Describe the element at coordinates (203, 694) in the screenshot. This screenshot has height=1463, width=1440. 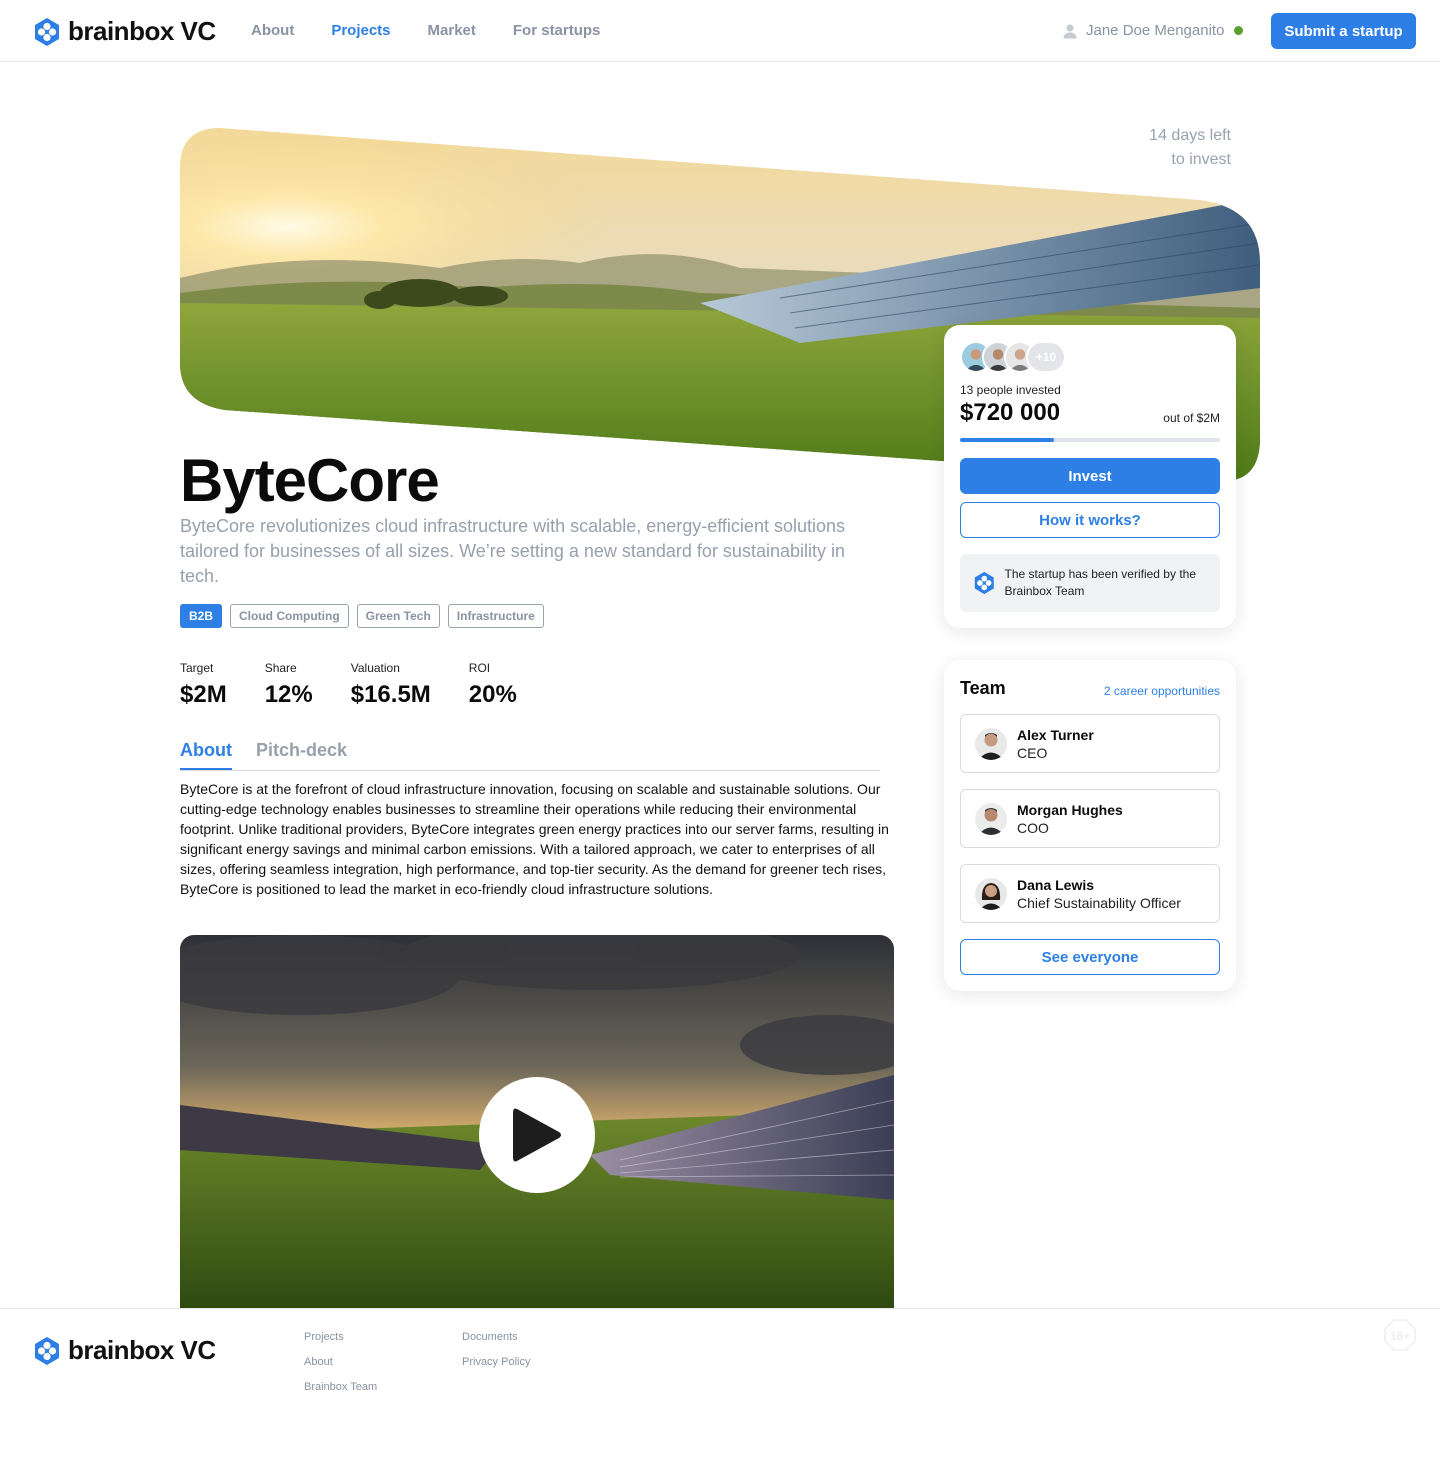
I see `stat-value: $2M` at that location.